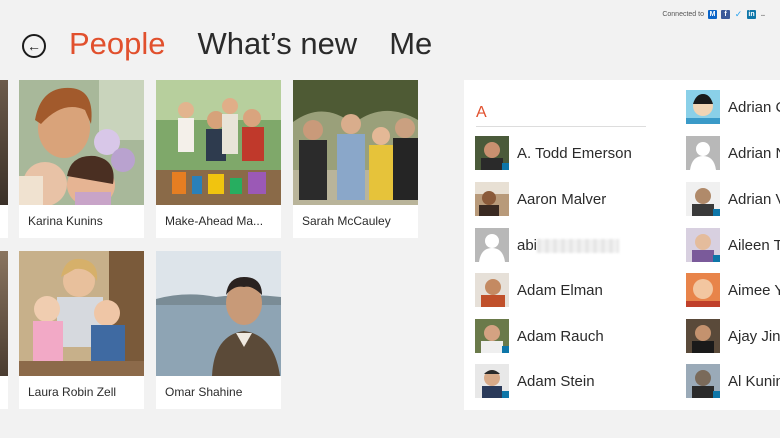  What do you see at coordinates (754, 107) in the screenshot?
I see `contact-name: Adrian C` at bounding box center [754, 107].